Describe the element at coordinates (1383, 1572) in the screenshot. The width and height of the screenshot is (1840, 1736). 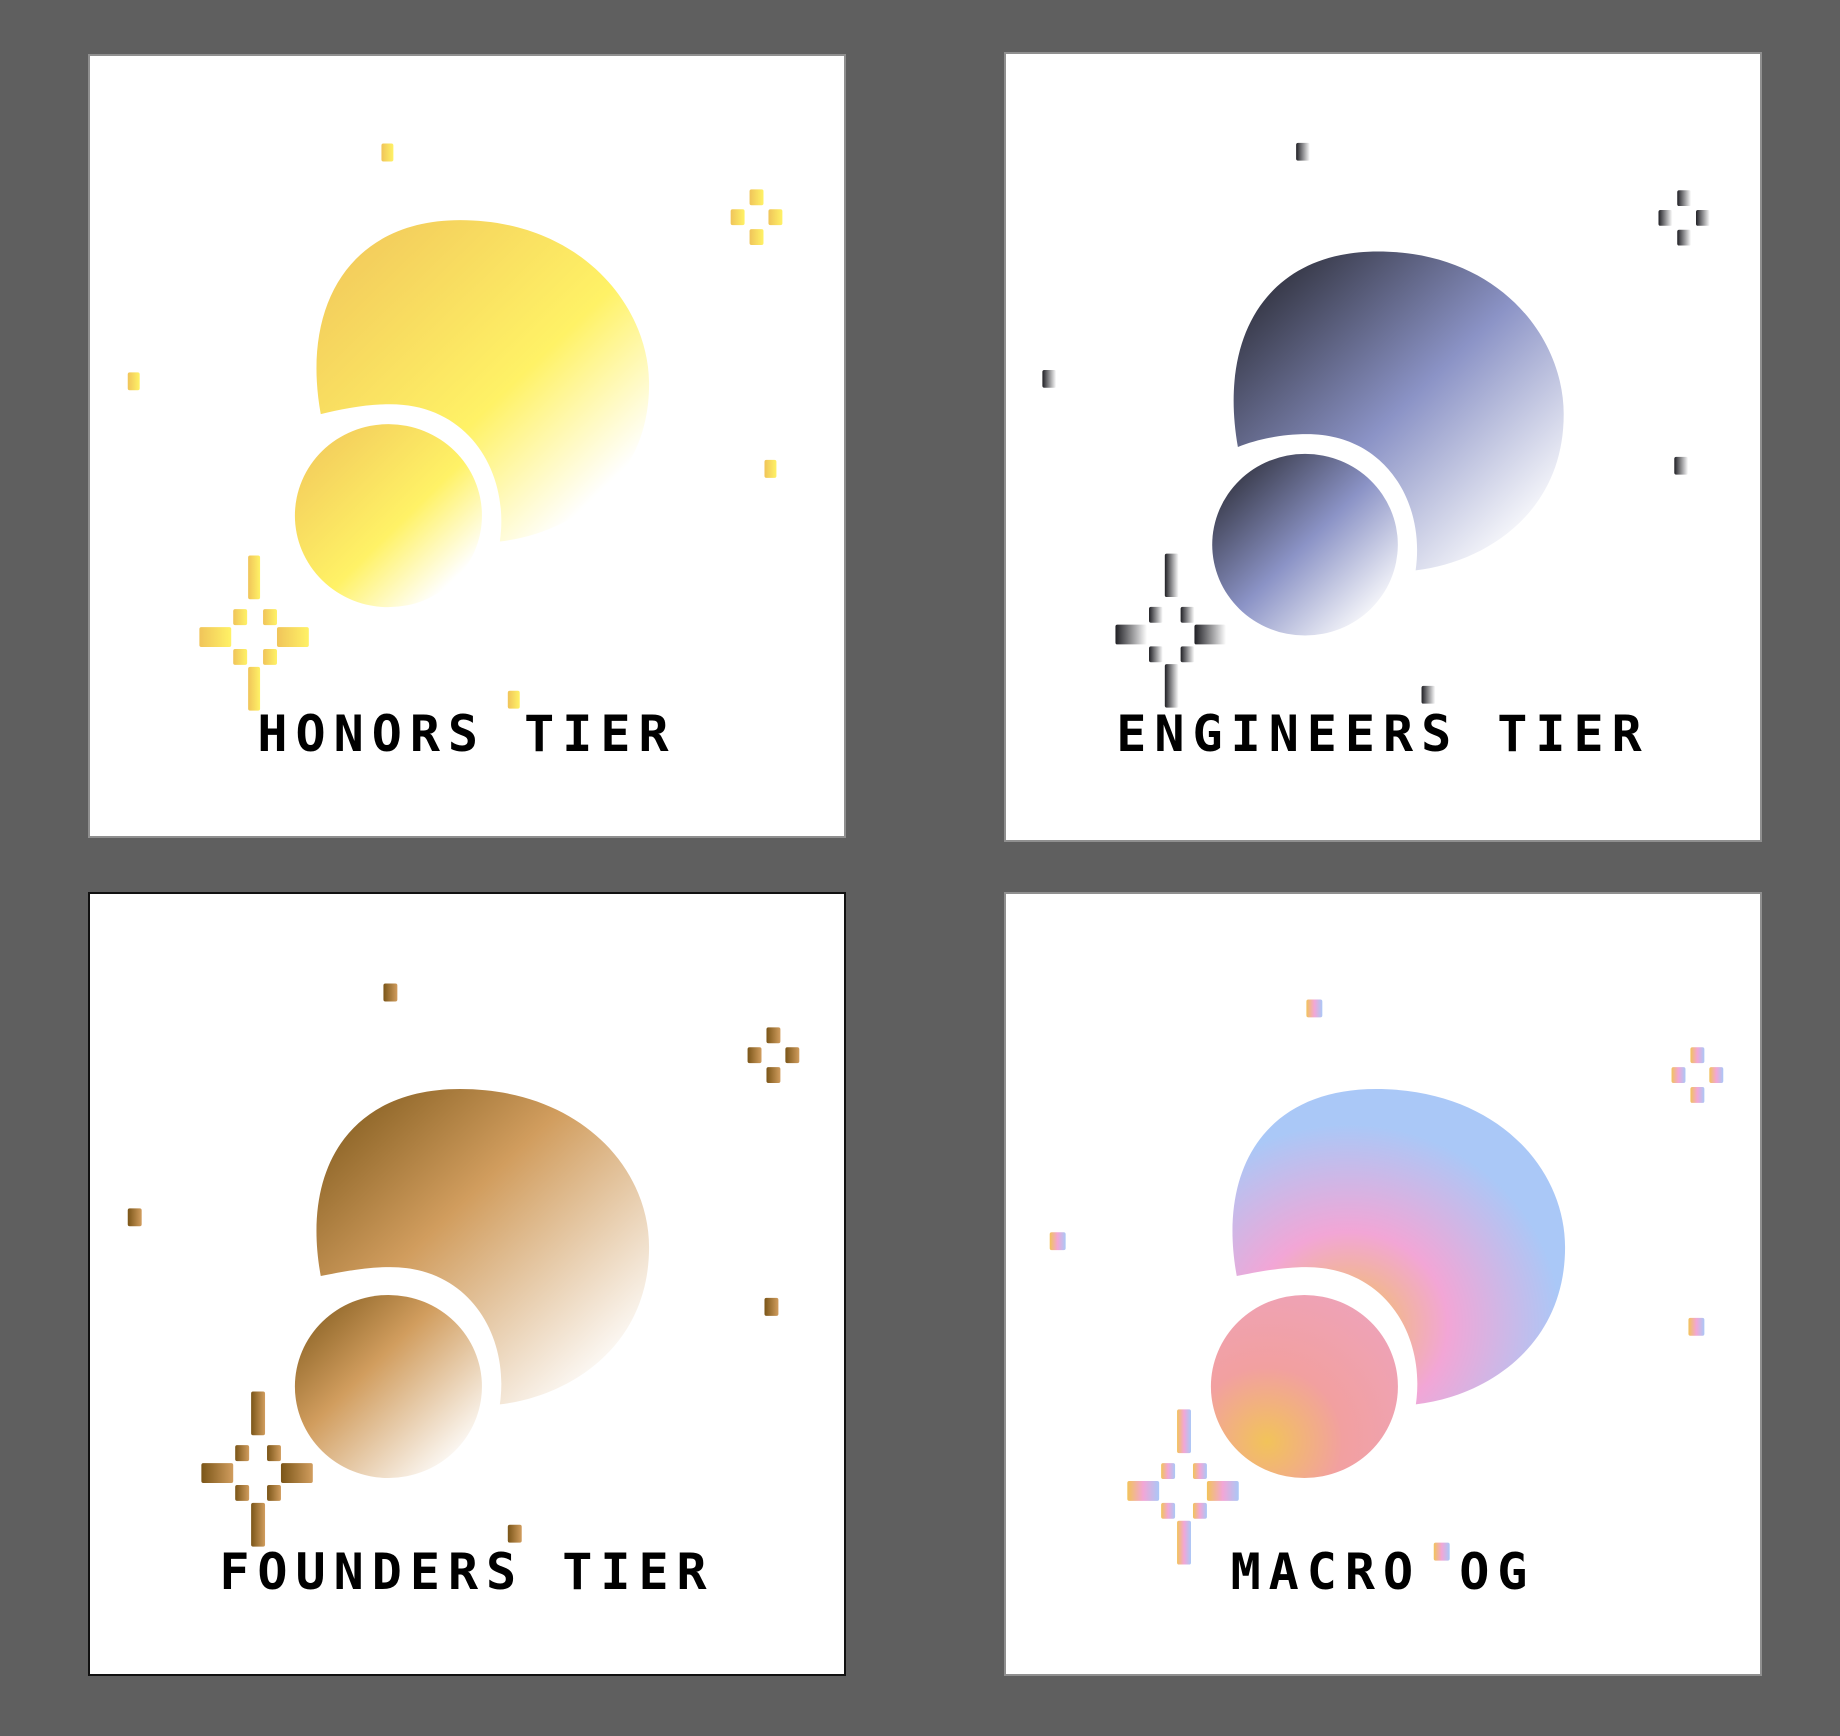
I see `card-title: MACRO OG` at that location.